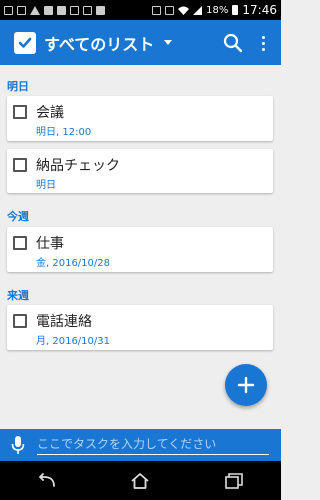 This screenshot has height=500, width=320. I want to click on task-date: 月, 2016/10/31, so click(73, 341).